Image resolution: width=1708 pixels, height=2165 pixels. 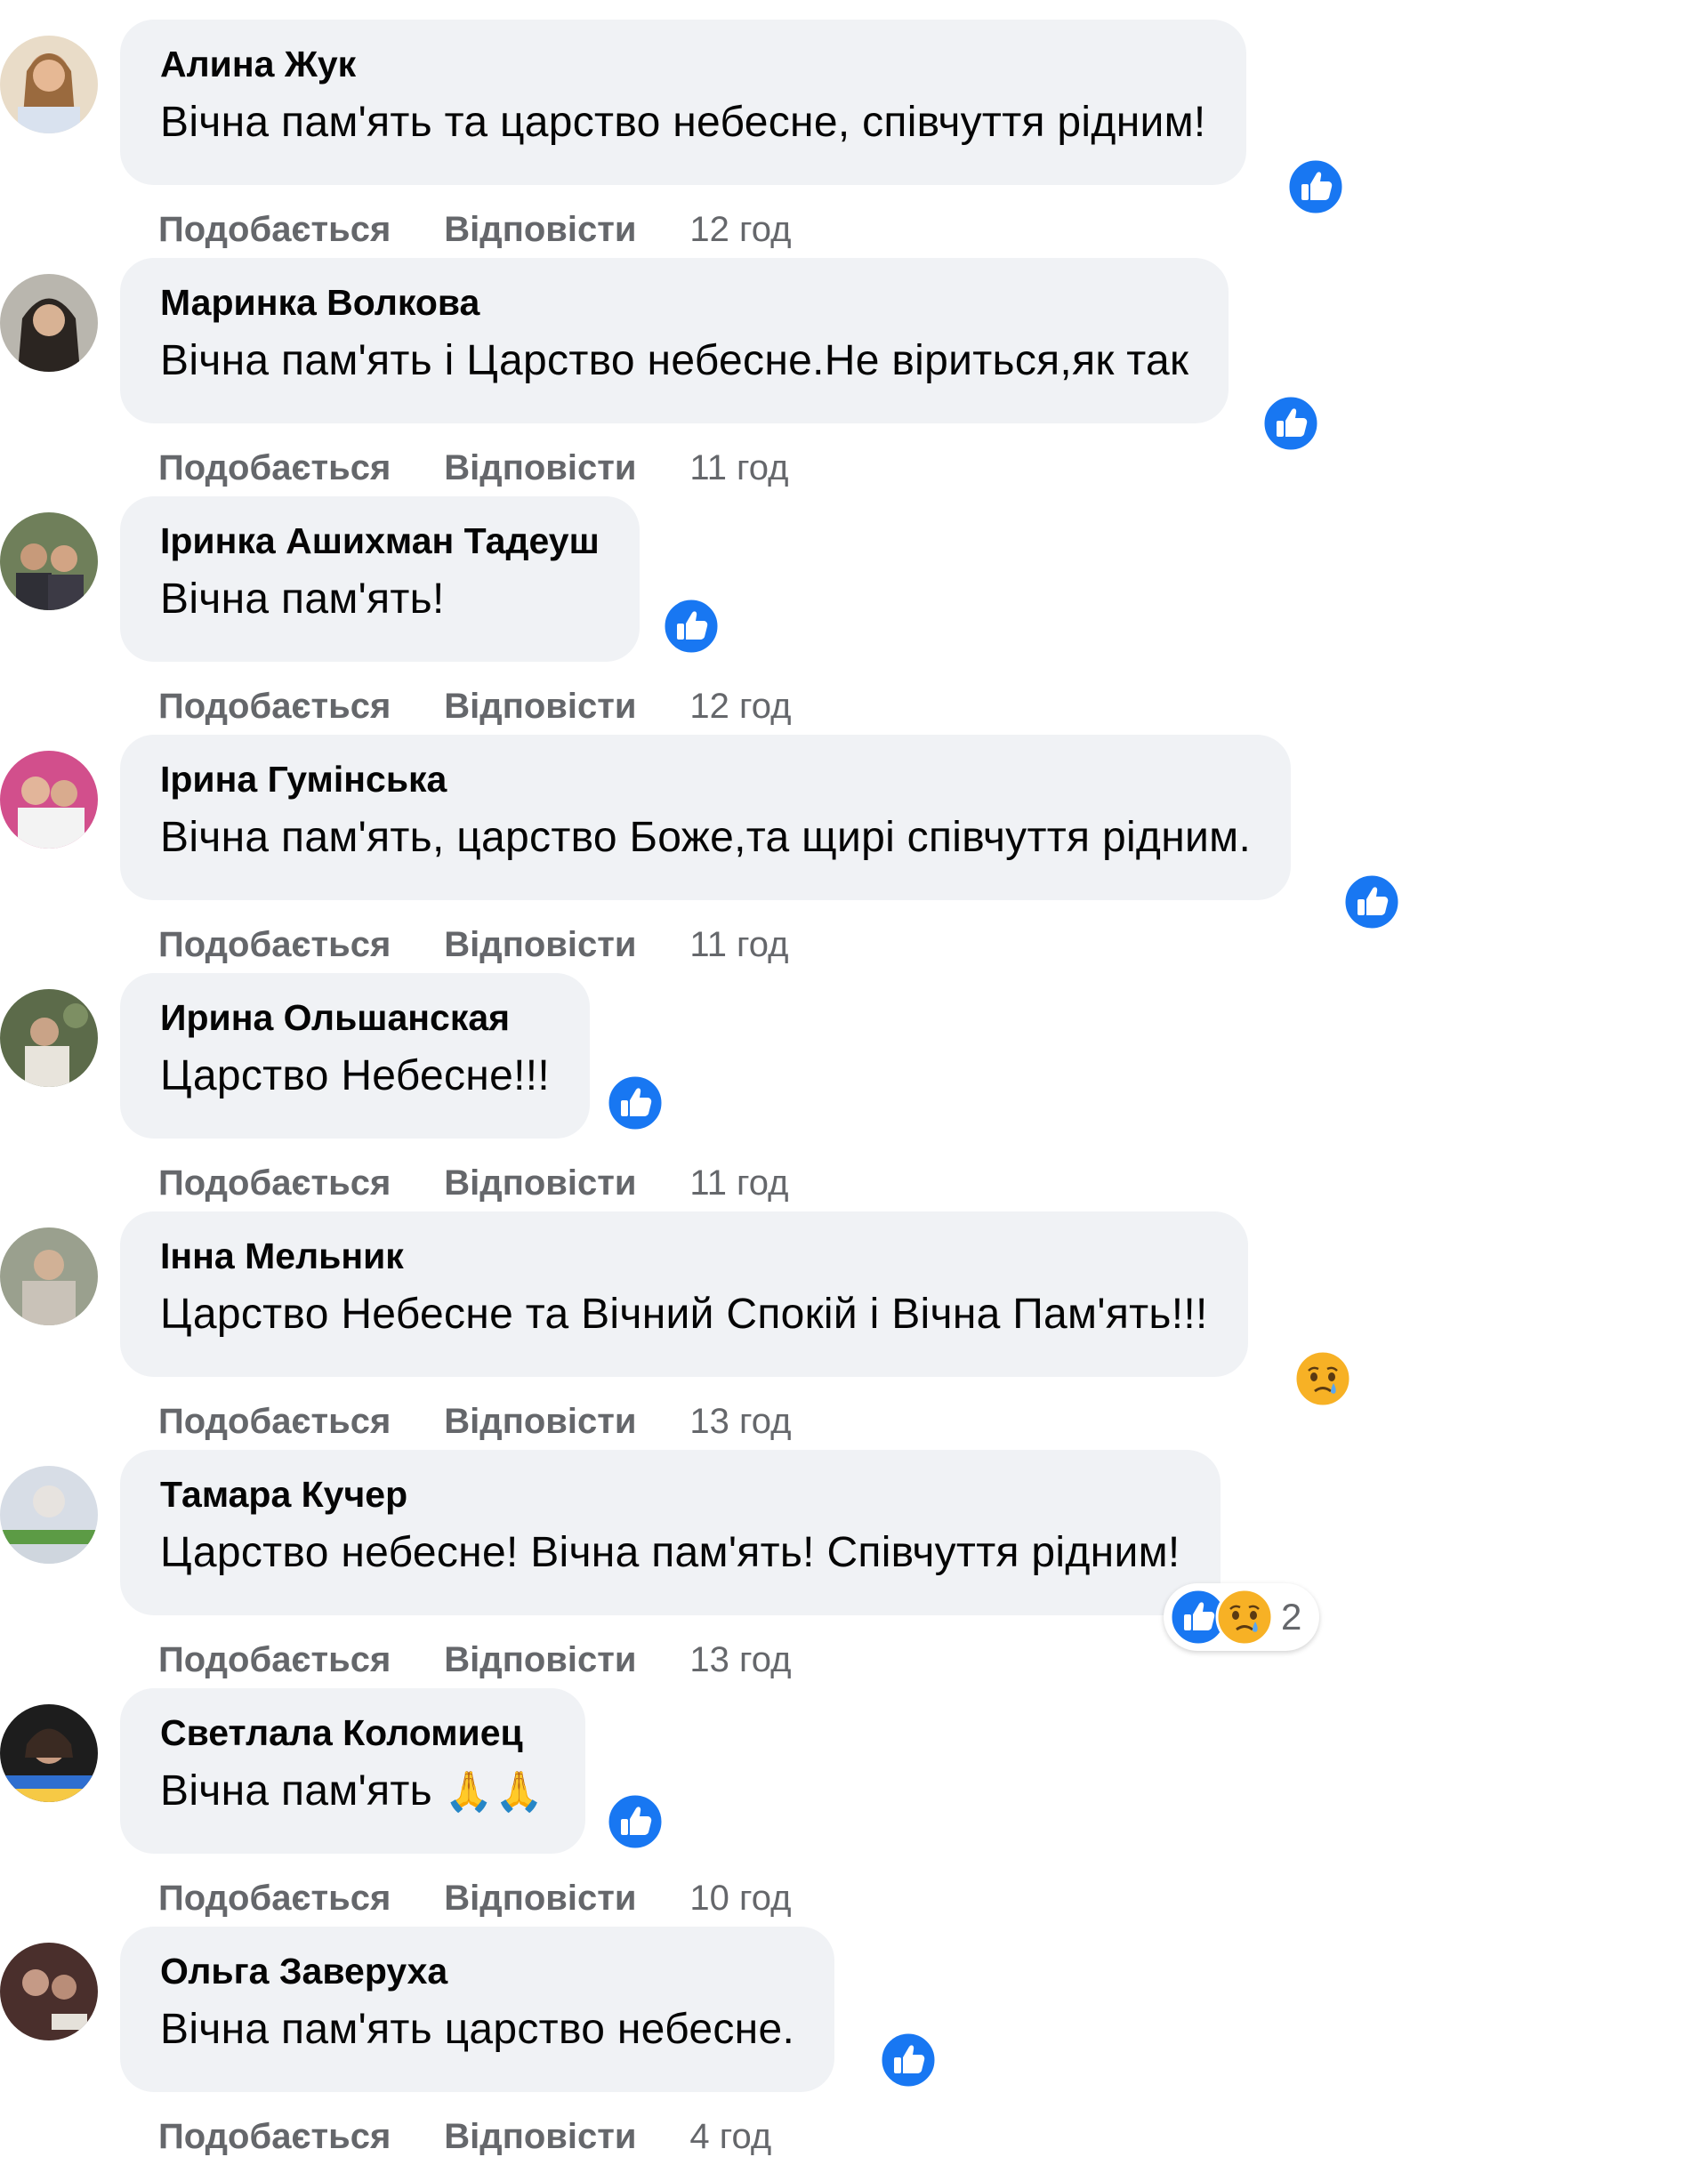 What do you see at coordinates (683, 64) in the screenshot?
I see `comment-author: Алина Жук` at bounding box center [683, 64].